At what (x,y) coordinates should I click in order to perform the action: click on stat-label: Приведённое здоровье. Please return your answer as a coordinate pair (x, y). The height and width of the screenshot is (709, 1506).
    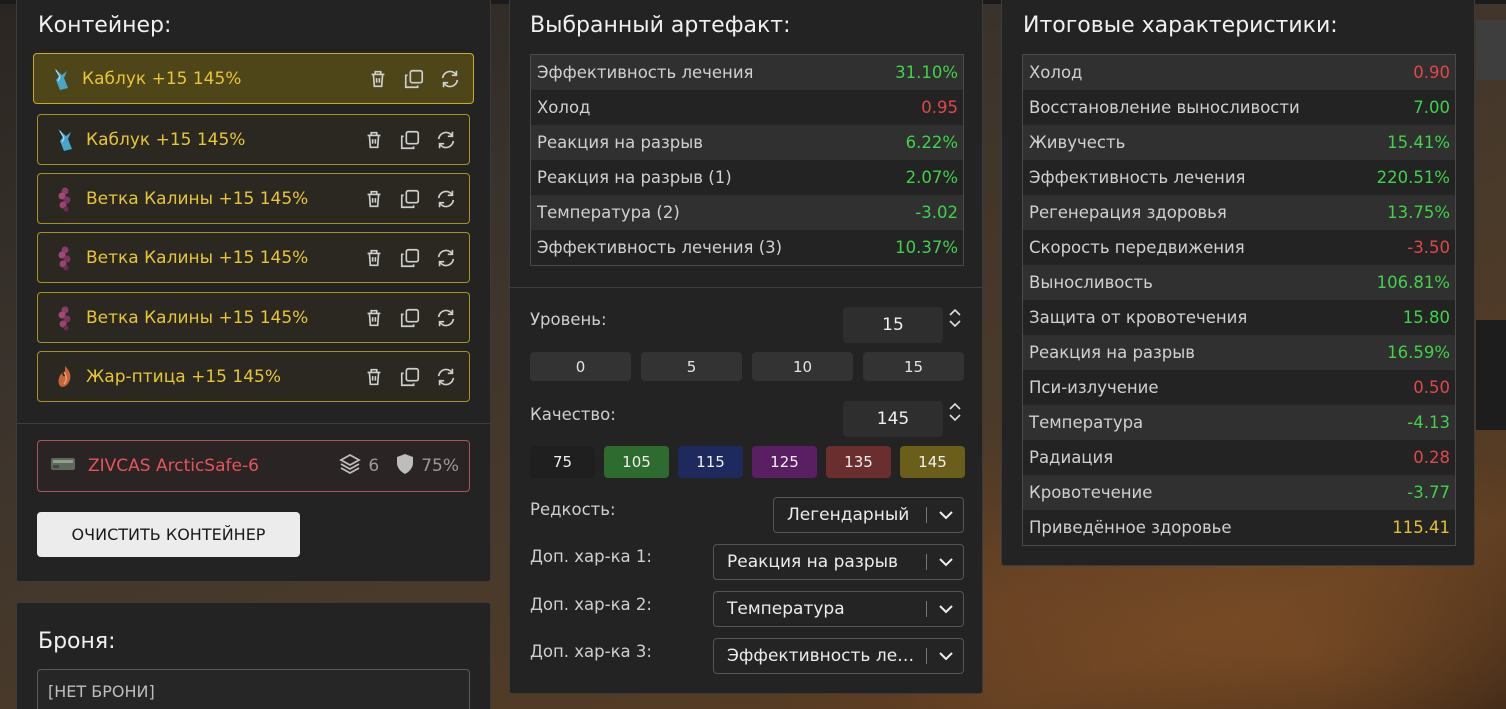
    Looking at the image, I should click on (1130, 527).